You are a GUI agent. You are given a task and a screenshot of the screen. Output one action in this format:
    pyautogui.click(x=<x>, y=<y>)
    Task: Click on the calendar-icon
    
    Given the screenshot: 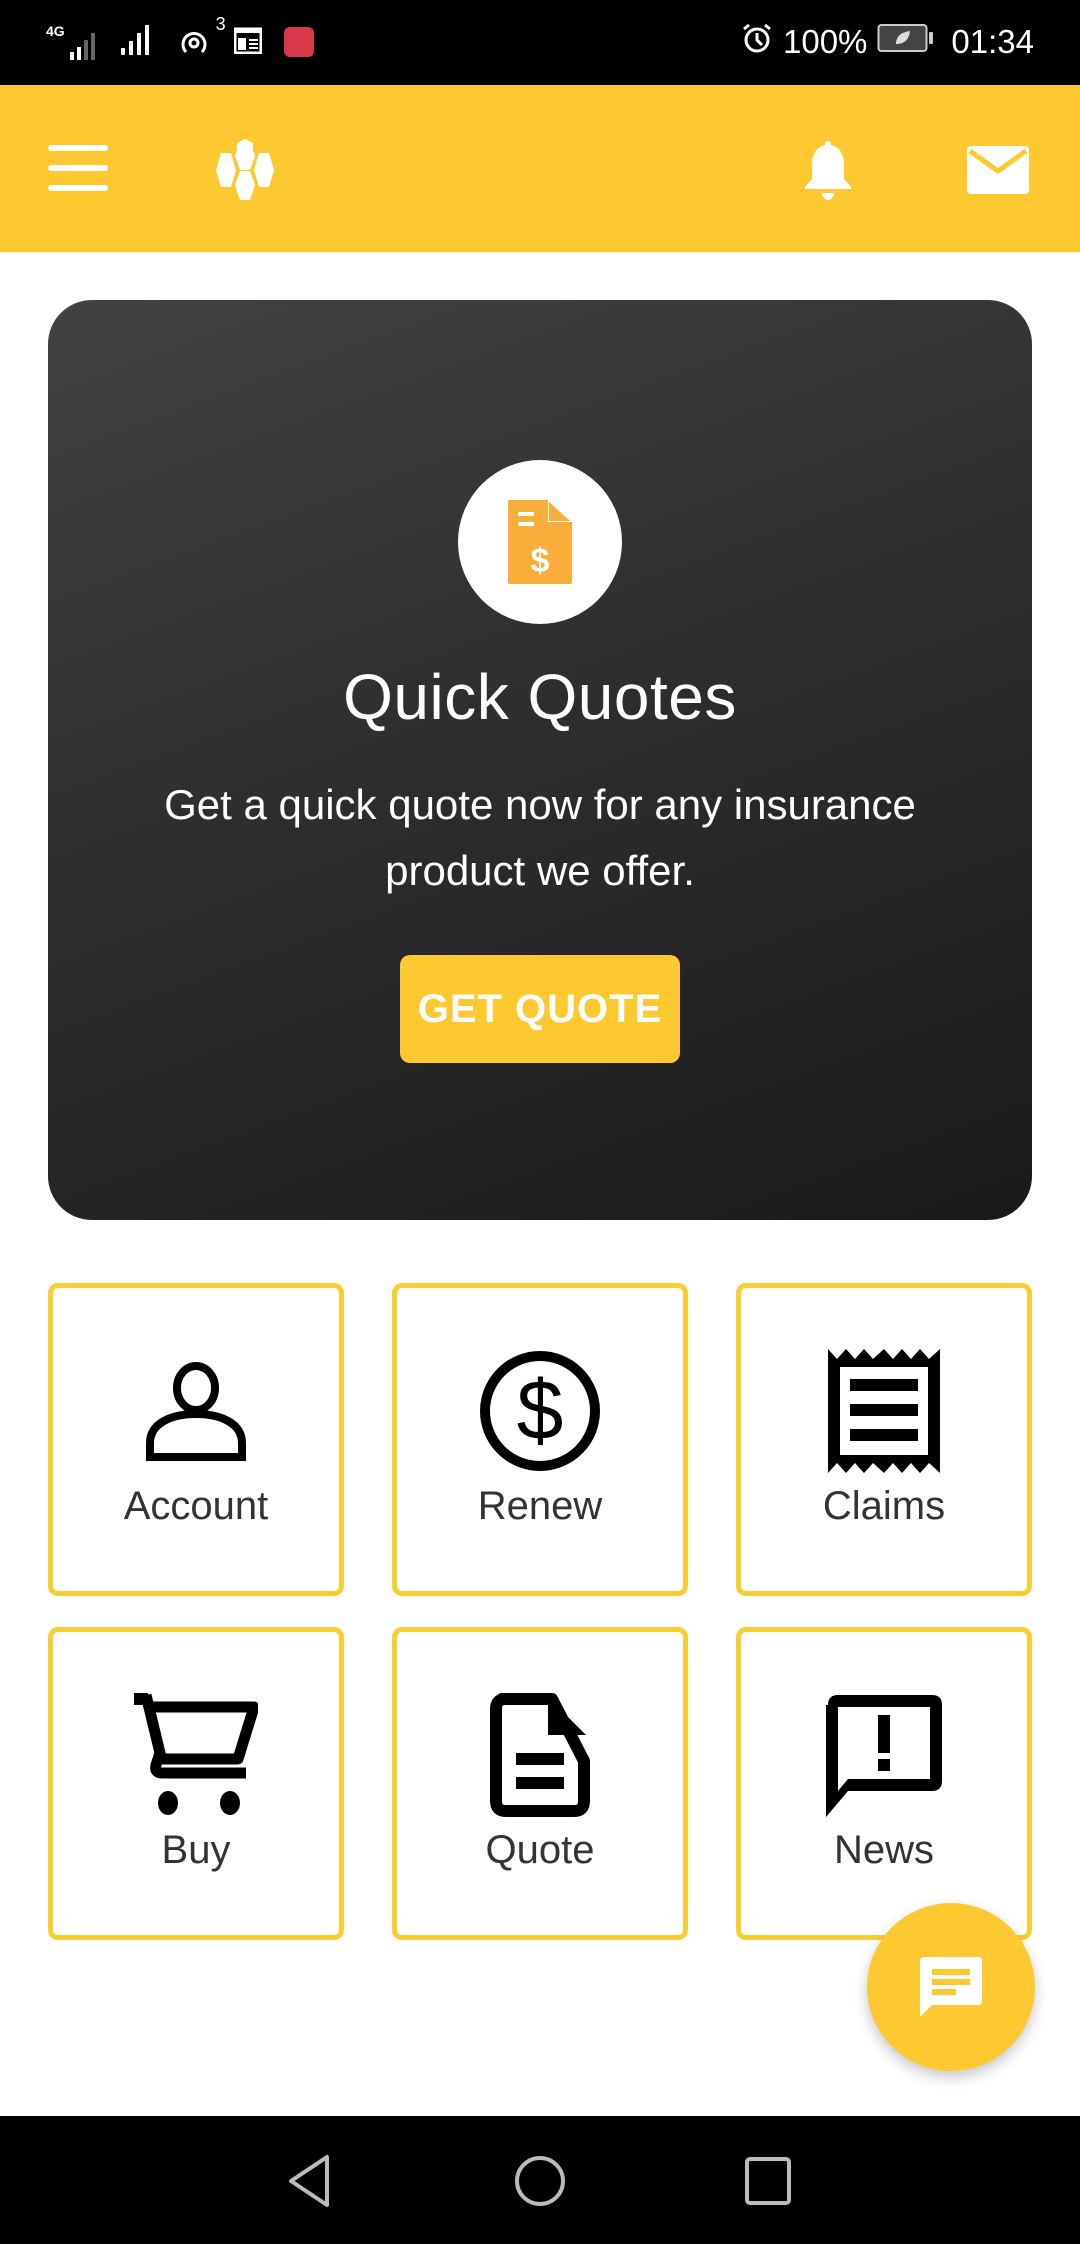 What is the action you would take?
    pyautogui.click(x=248, y=42)
    